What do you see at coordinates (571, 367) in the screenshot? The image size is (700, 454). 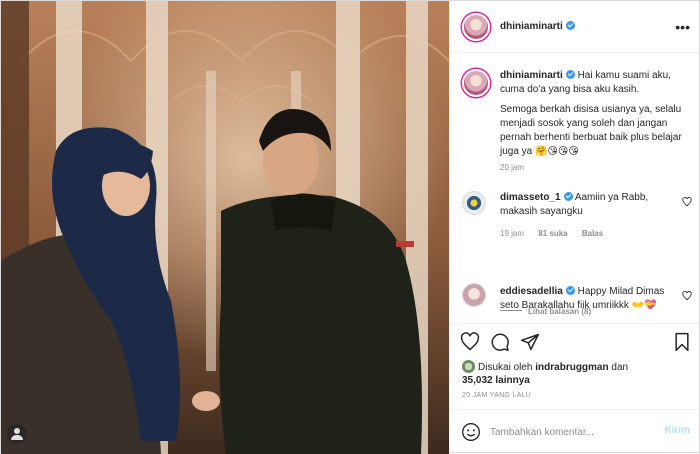 I see `liker-username: indrabruggman` at bounding box center [571, 367].